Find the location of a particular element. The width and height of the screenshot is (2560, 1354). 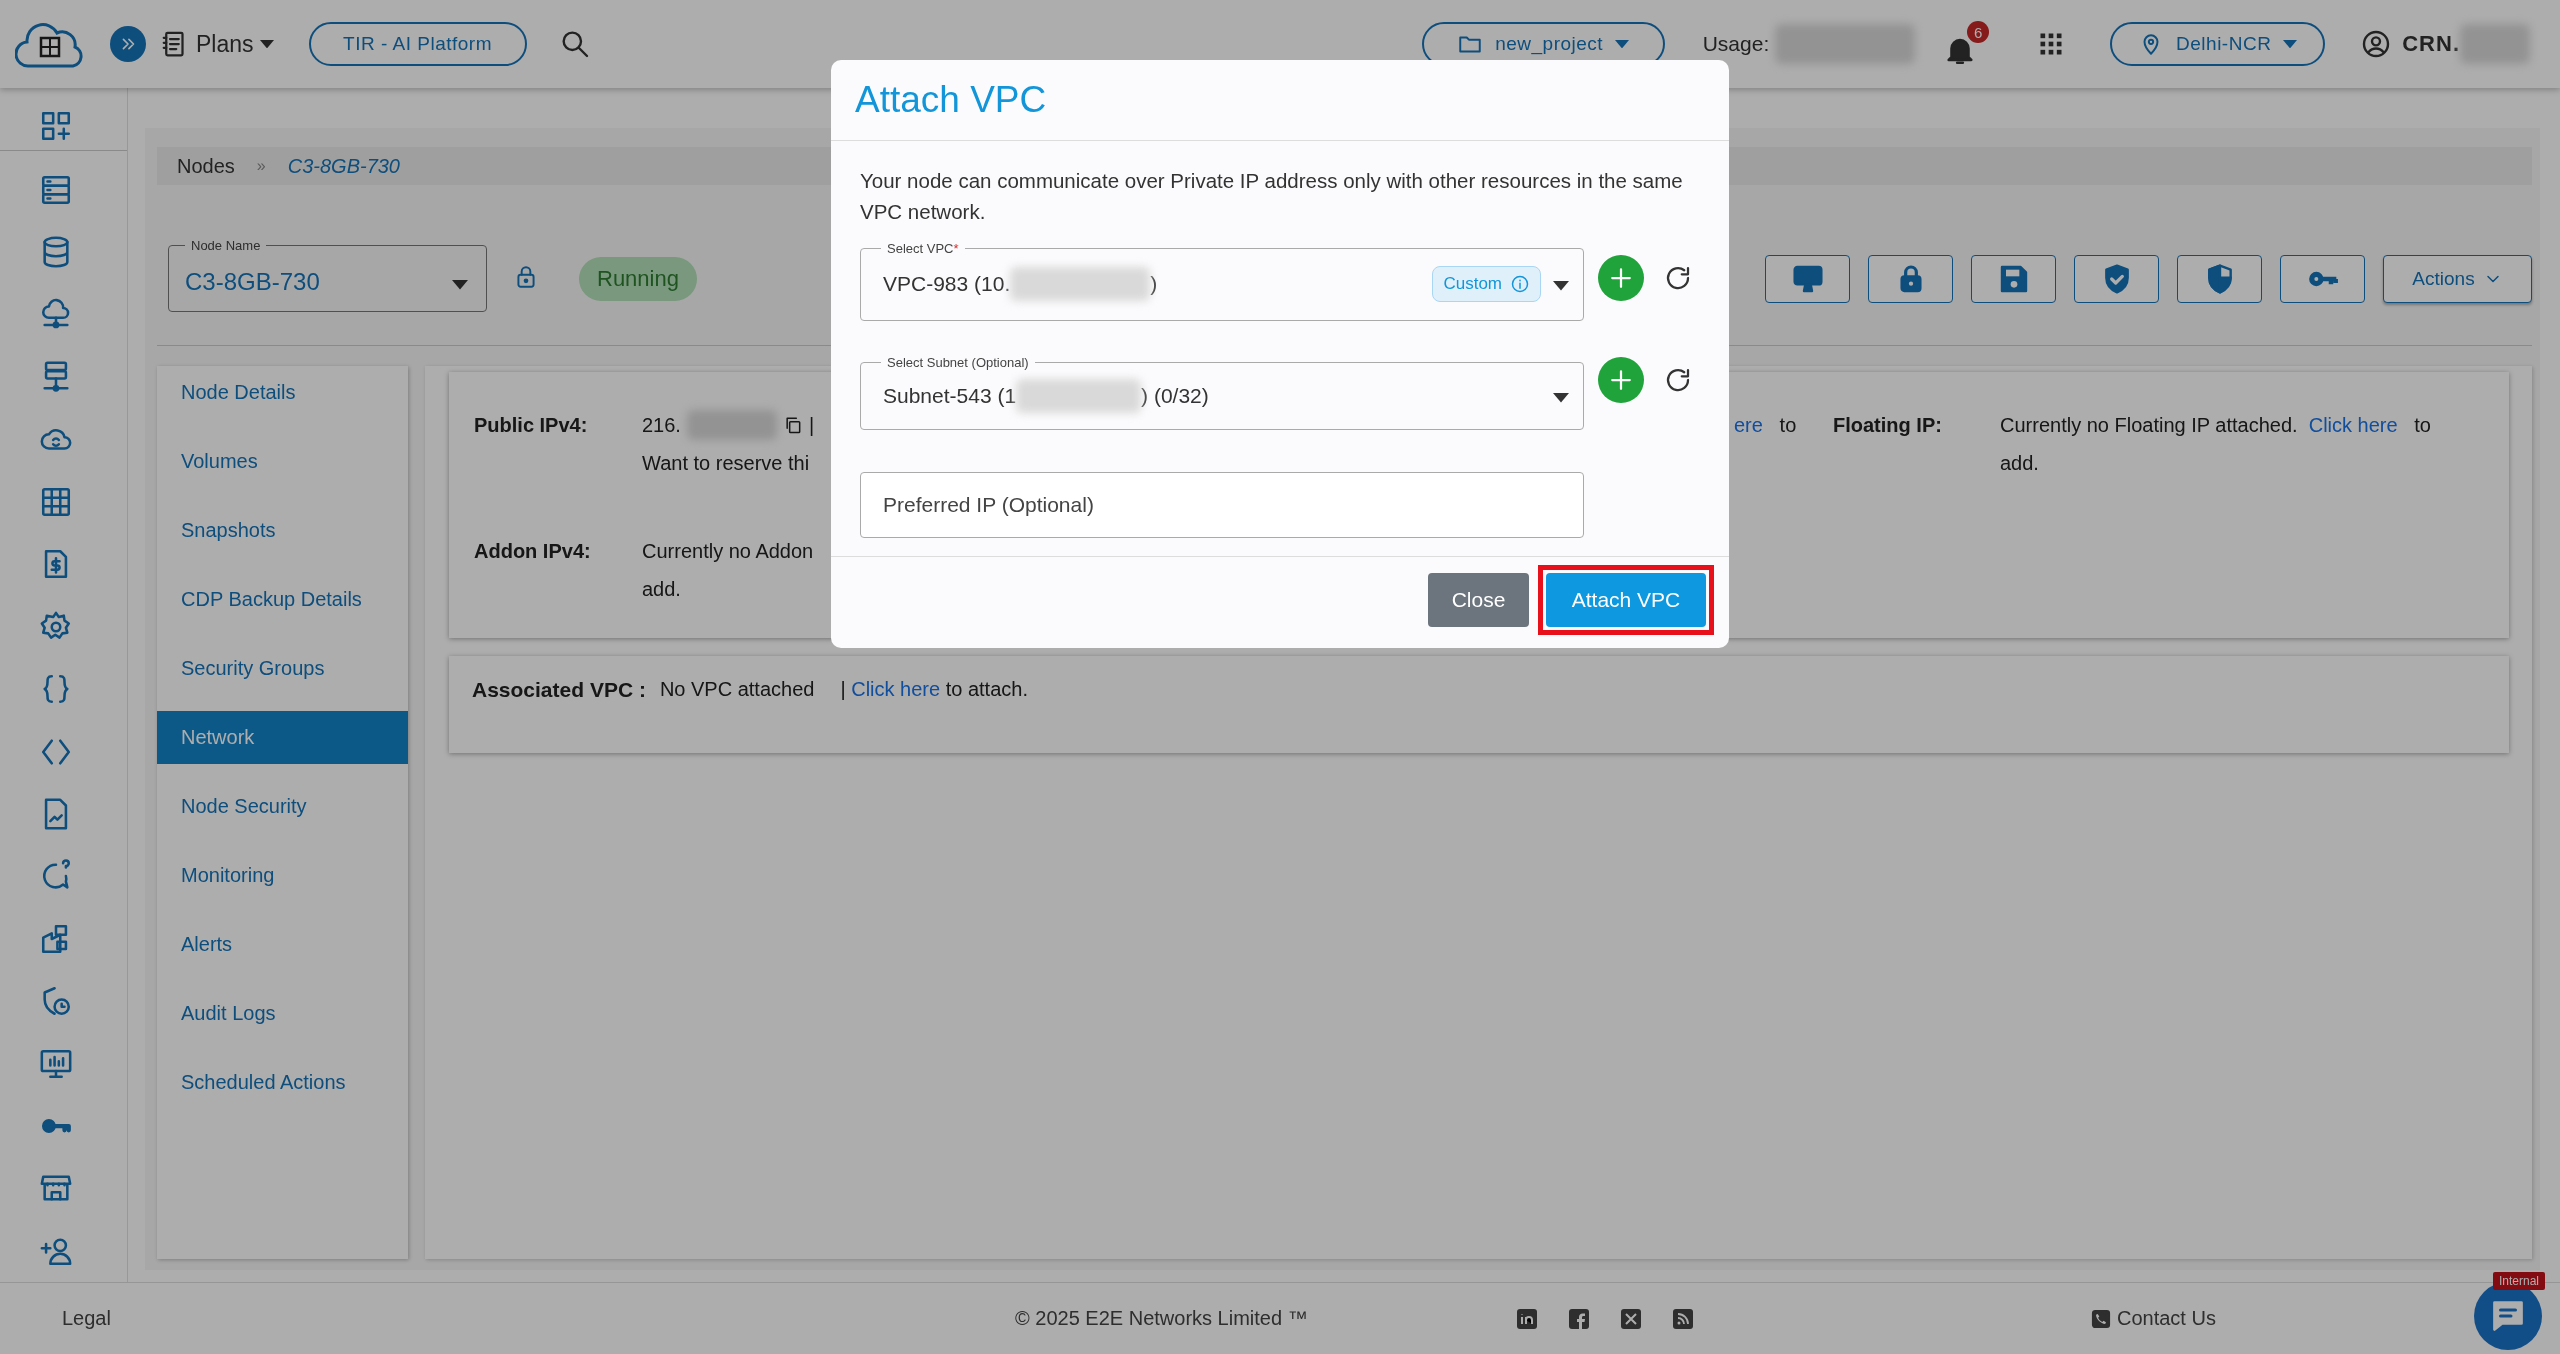

plans-menu: Plans is located at coordinates (217, 44).